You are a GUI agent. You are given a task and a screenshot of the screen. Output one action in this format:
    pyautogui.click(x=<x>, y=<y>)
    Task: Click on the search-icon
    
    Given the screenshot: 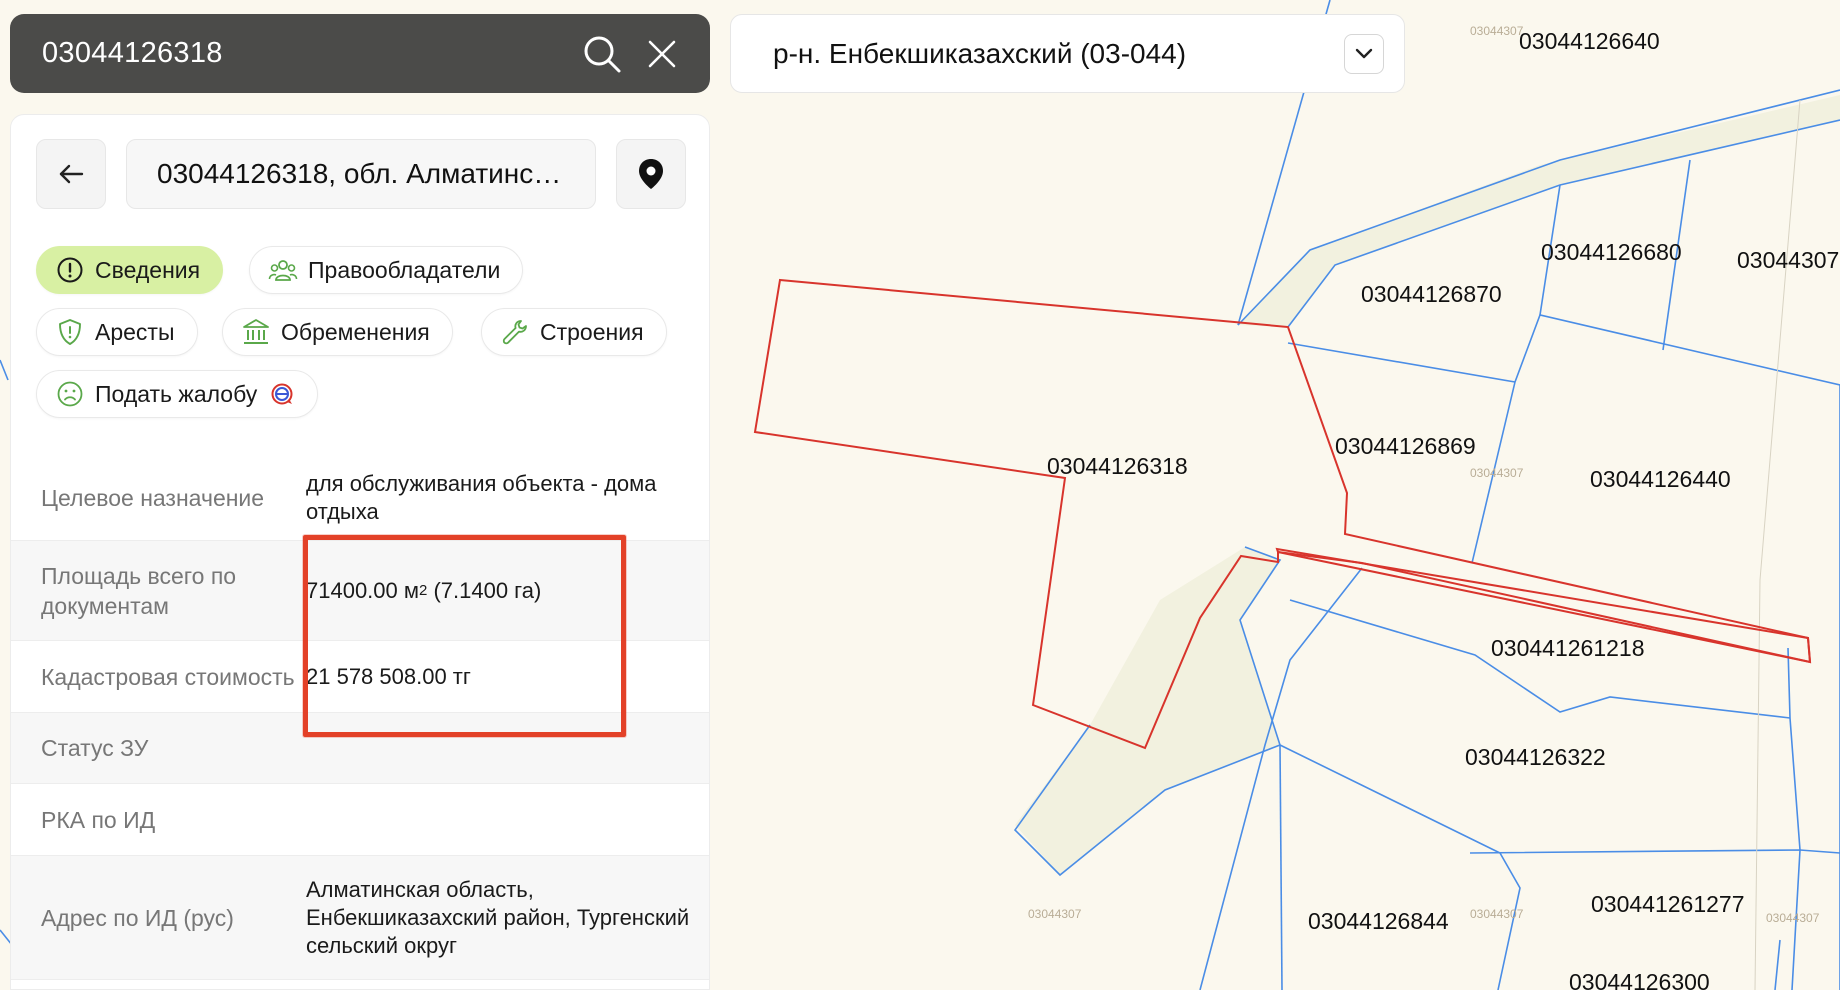 What is the action you would take?
    pyautogui.click(x=602, y=54)
    